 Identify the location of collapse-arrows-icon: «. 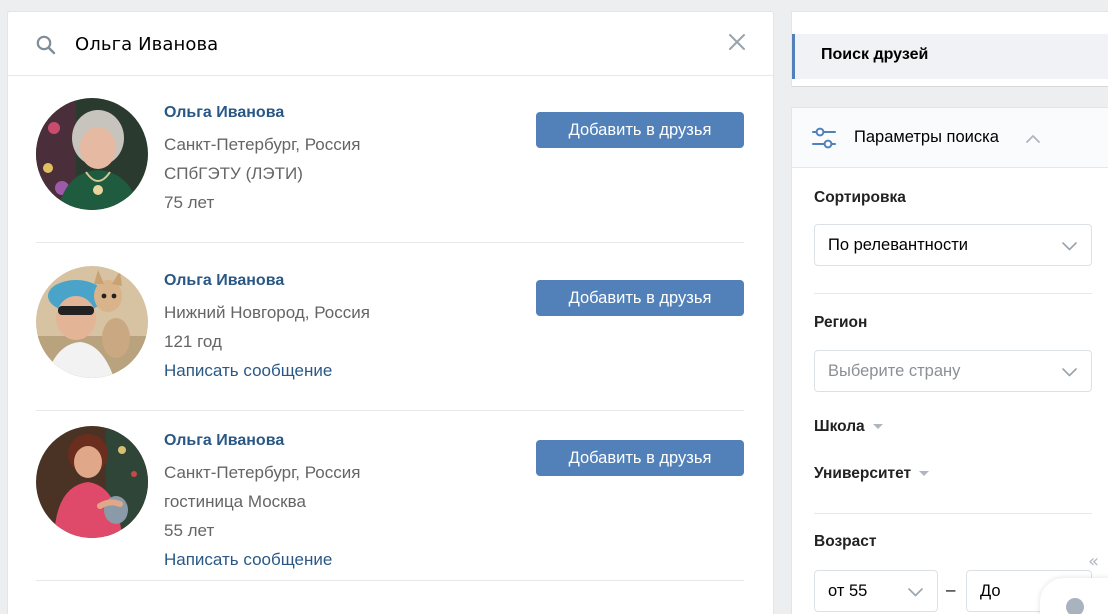
(1093, 561).